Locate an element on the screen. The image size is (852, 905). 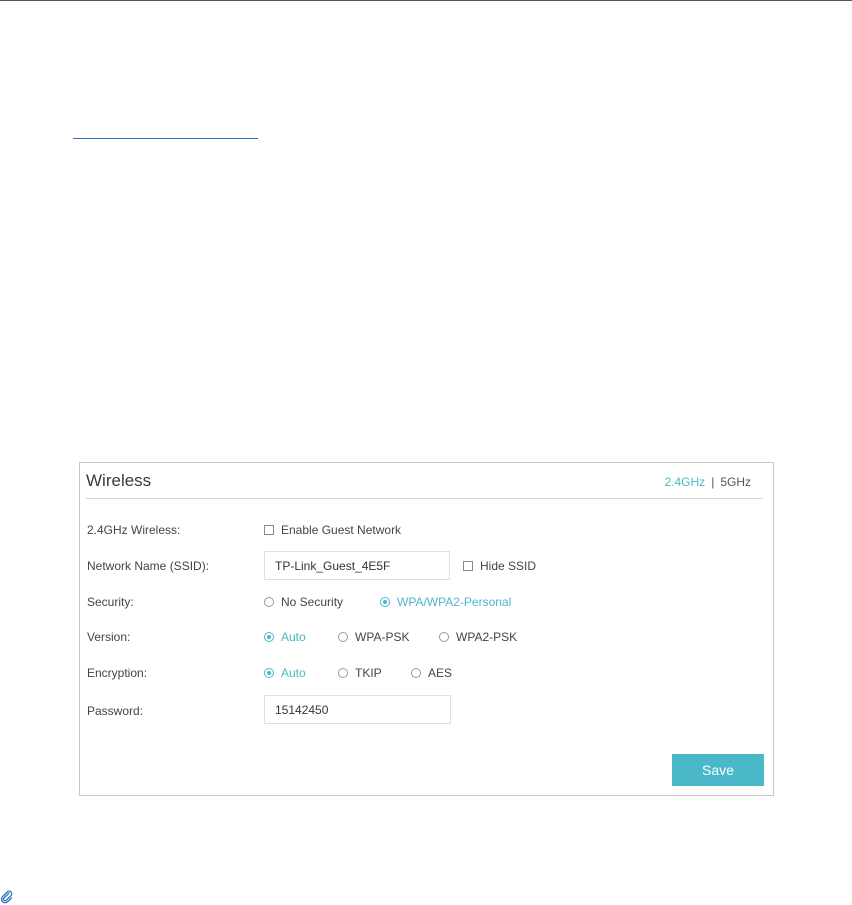
panel-divider is located at coordinates (424, 498).